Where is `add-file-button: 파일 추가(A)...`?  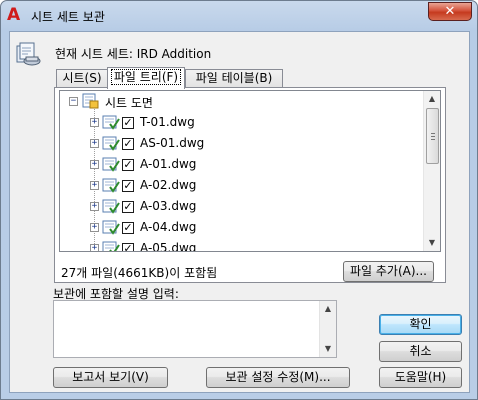
add-file-button: 파일 추가(A)... is located at coordinates (388, 271).